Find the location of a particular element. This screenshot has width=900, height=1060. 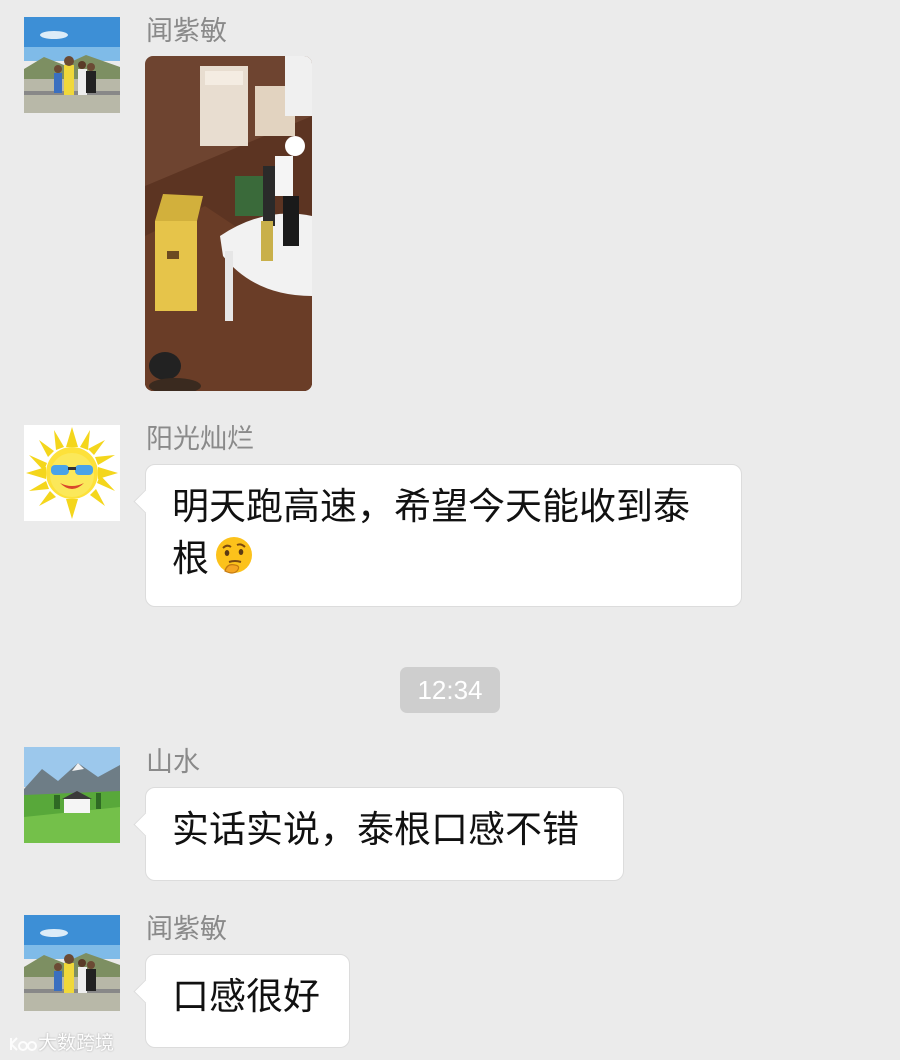

message-text-line: 明天跑高速，希望今天能收到泰 is located at coordinates (431, 506).